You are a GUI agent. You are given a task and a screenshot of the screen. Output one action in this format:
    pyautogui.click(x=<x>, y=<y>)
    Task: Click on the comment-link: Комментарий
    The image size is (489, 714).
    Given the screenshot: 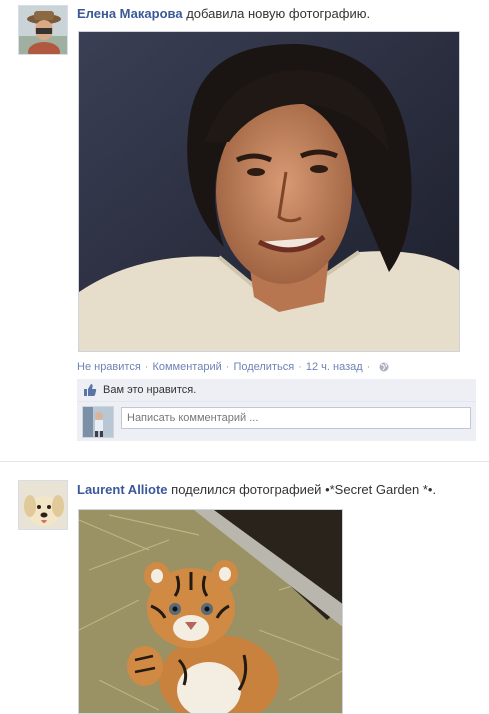 What is the action you would take?
    pyautogui.click(x=186, y=367)
    